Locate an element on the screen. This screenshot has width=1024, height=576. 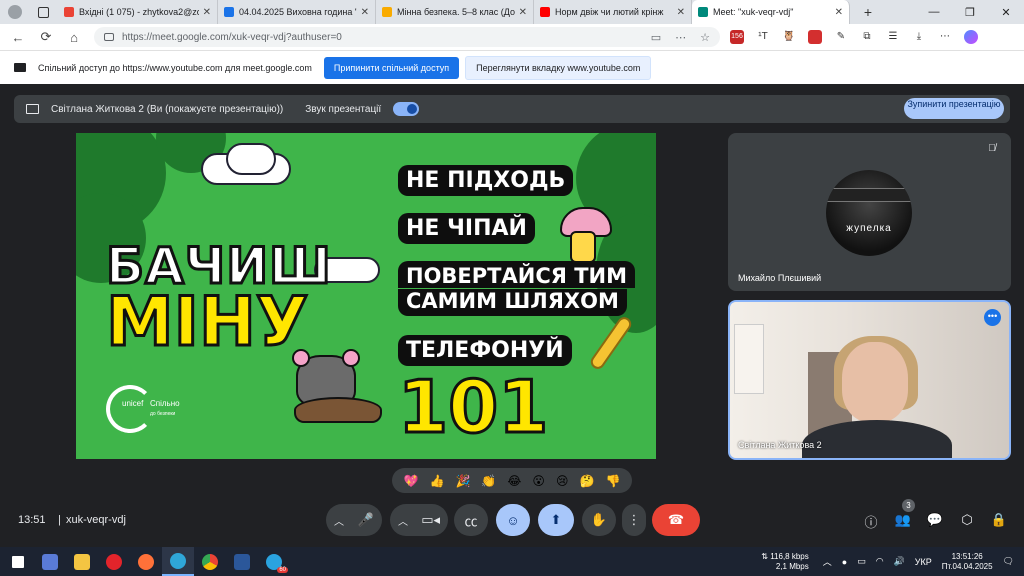
sad-reaction-icon: 😢 is located at coordinates (562, 481).